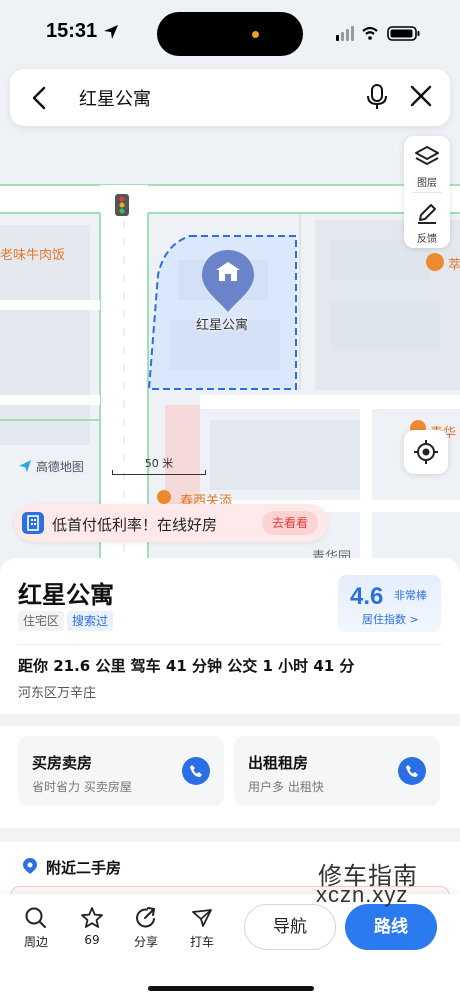 Image resolution: width=460 pixels, height=1000 pixels. I want to click on search-query: 红星公寓, so click(115, 98).